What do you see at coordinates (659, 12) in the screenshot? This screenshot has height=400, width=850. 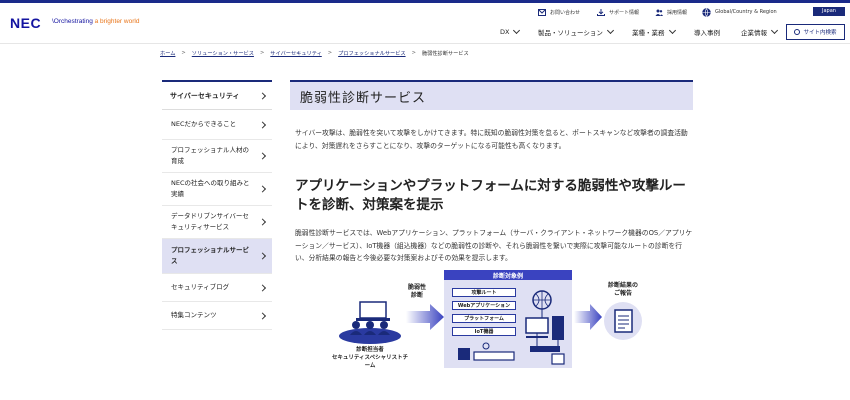 I see `people-icon` at bounding box center [659, 12].